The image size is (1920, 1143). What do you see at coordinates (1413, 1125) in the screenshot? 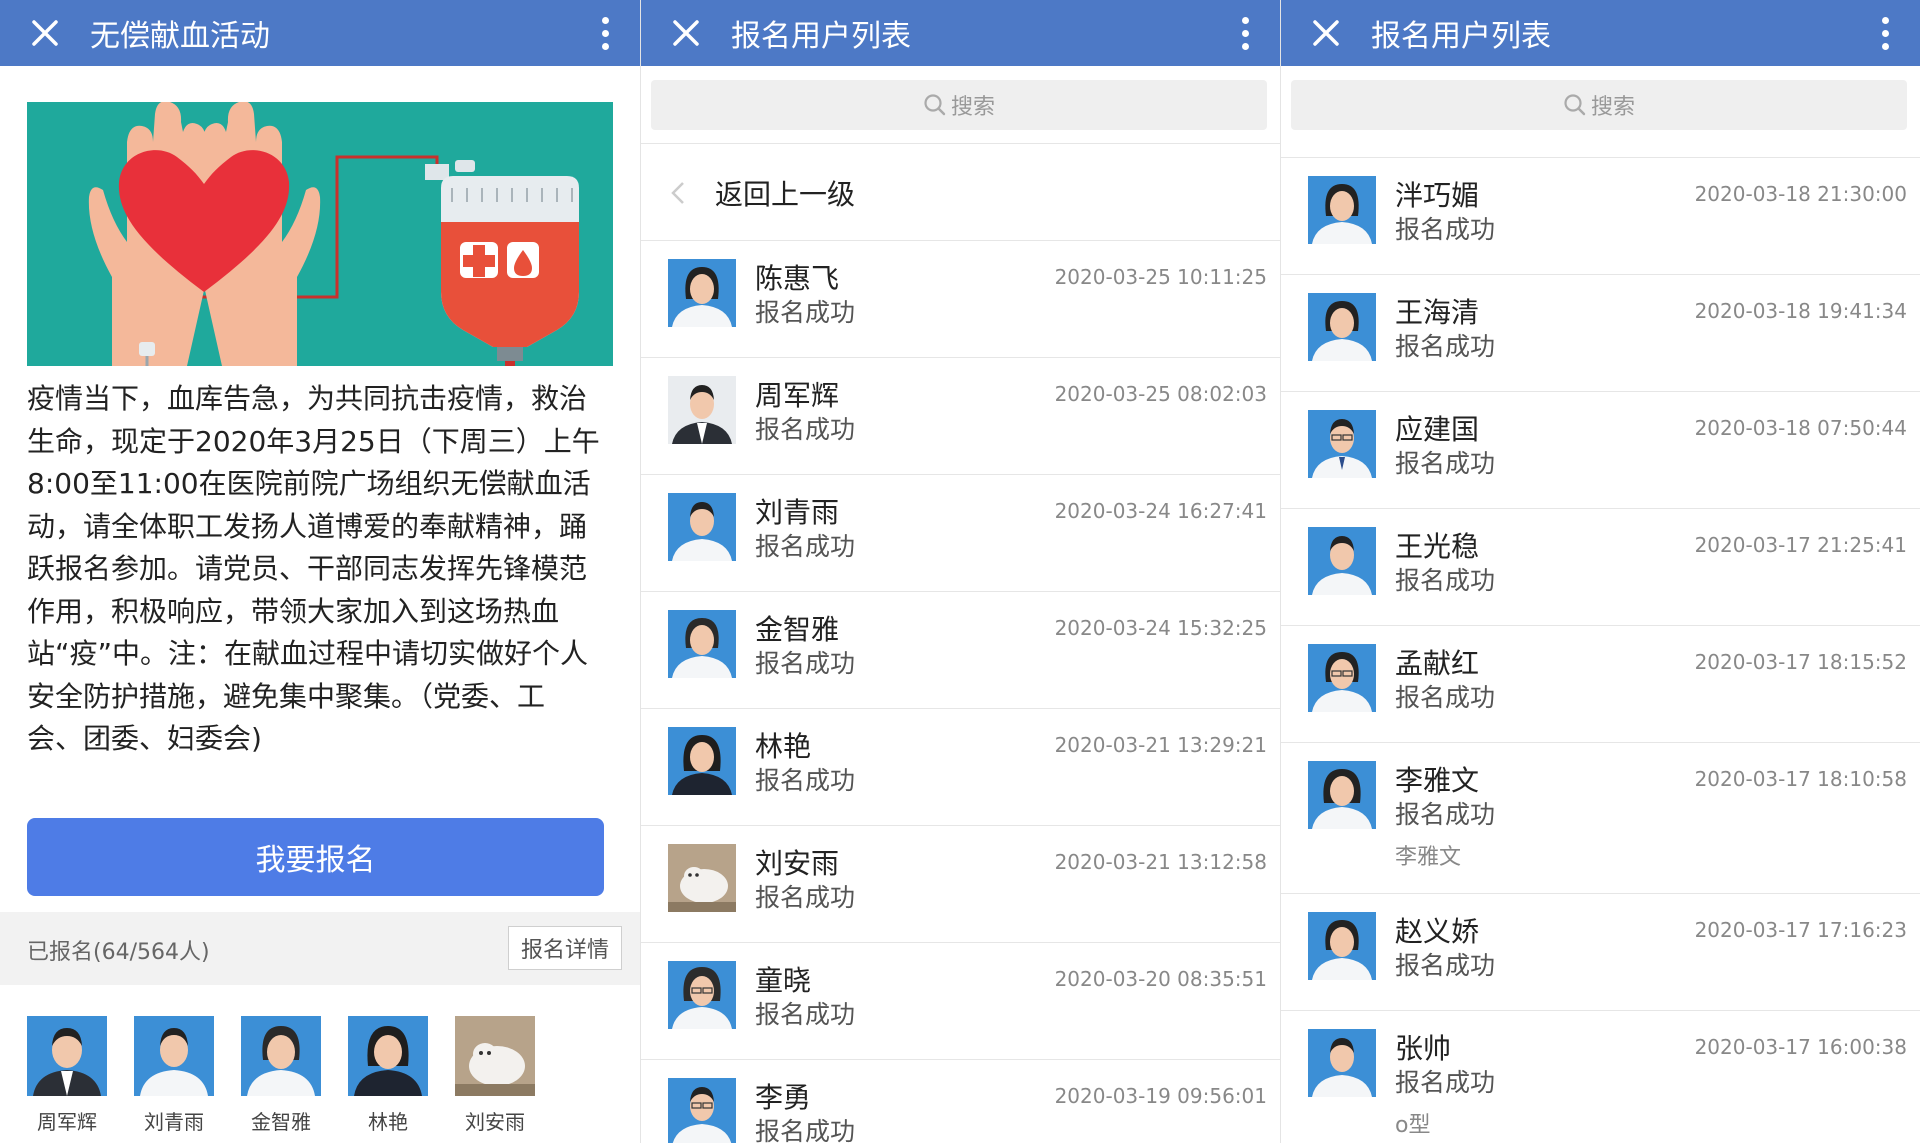
I see `signup-note: o型` at bounding box center [1413, 1125].